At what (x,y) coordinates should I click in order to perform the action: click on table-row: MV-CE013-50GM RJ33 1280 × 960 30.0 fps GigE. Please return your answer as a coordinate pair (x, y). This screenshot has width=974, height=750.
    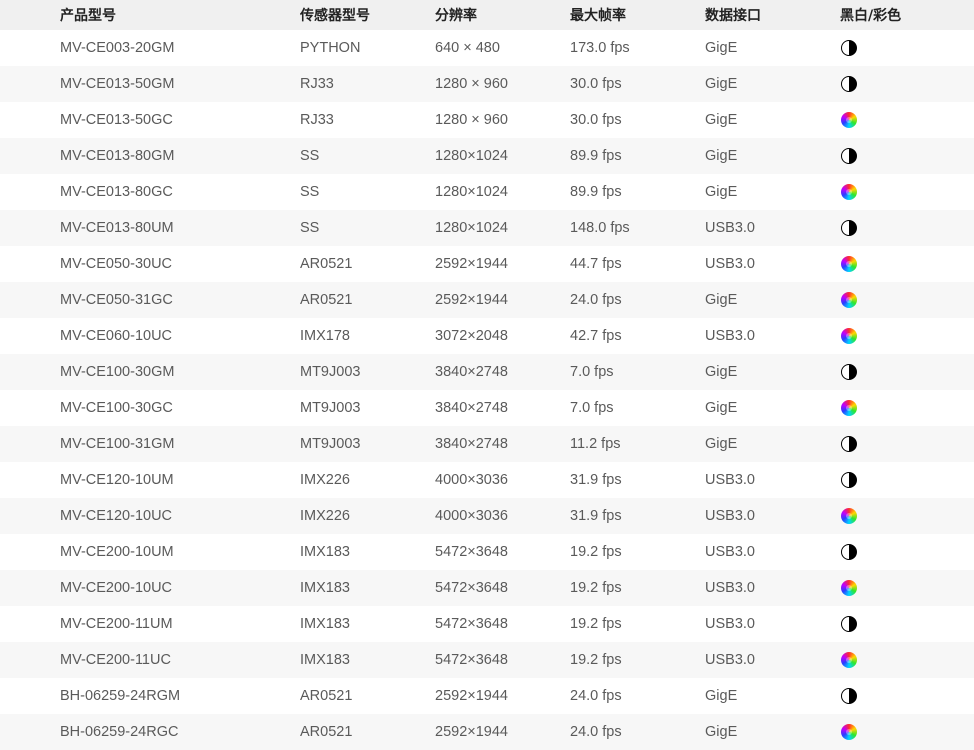
    Looking at the image, I should click on (487, 84).